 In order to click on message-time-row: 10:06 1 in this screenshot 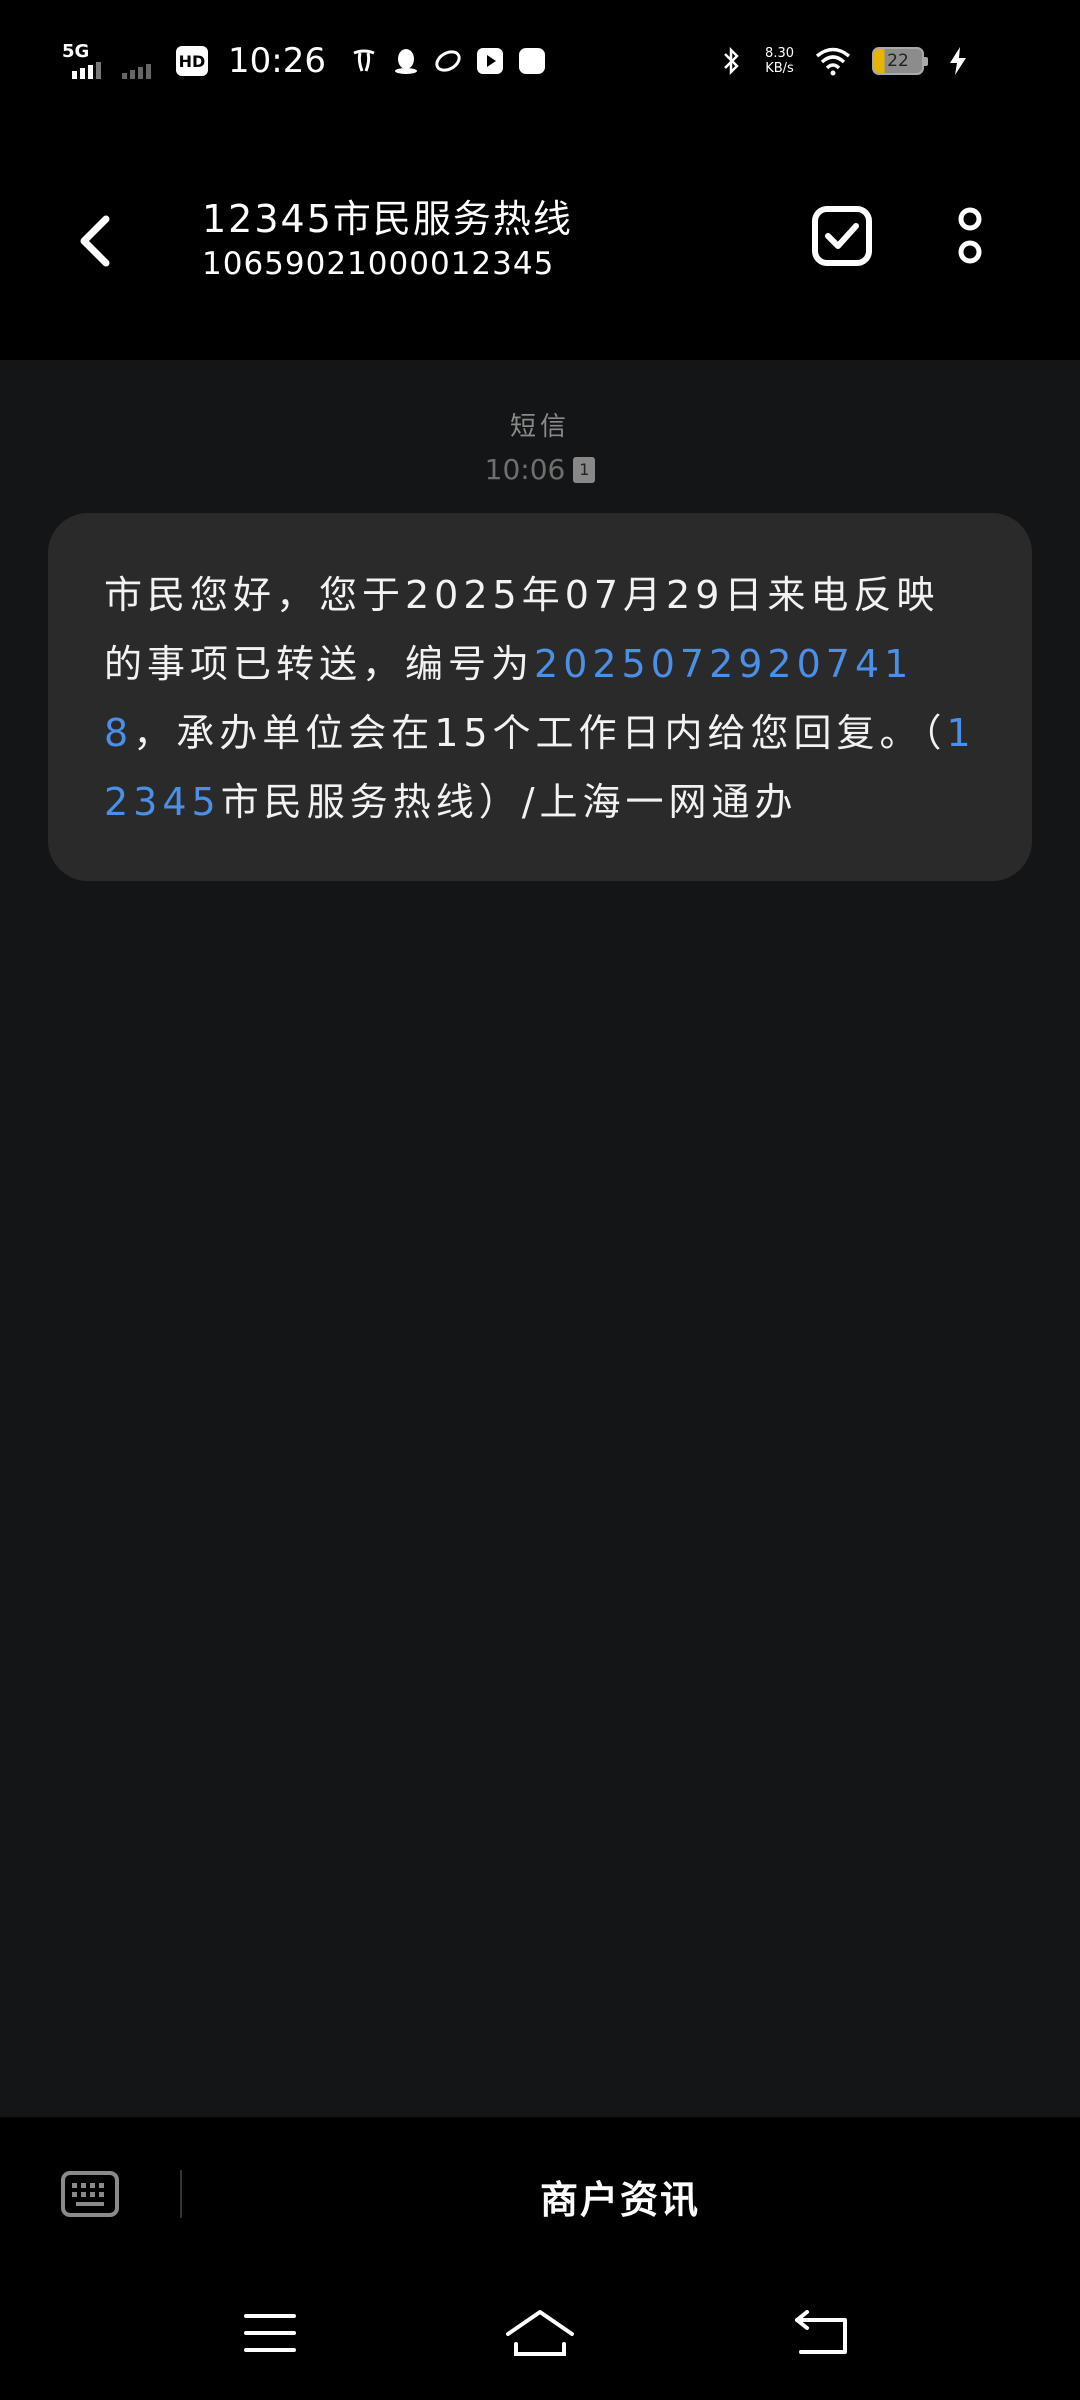, I will do `click(540, 469)`.